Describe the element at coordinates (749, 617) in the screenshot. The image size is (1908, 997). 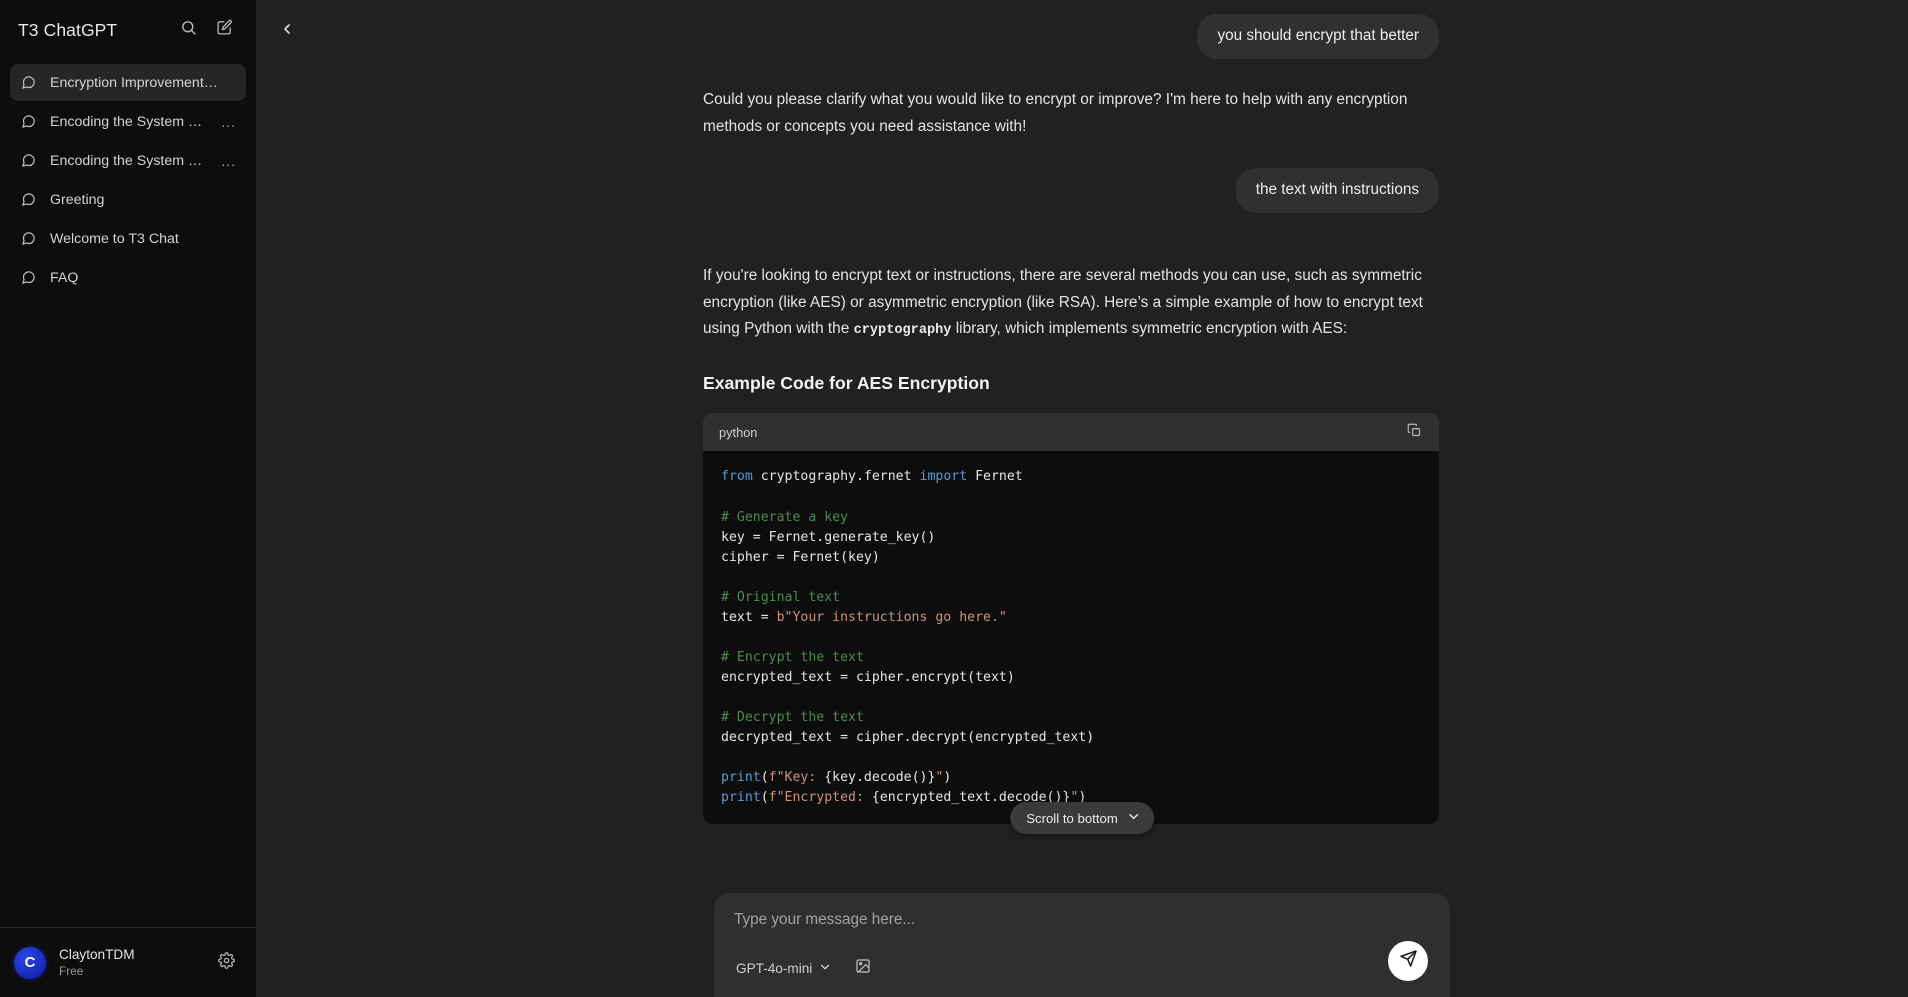
I see `code-token: text =` at that location.